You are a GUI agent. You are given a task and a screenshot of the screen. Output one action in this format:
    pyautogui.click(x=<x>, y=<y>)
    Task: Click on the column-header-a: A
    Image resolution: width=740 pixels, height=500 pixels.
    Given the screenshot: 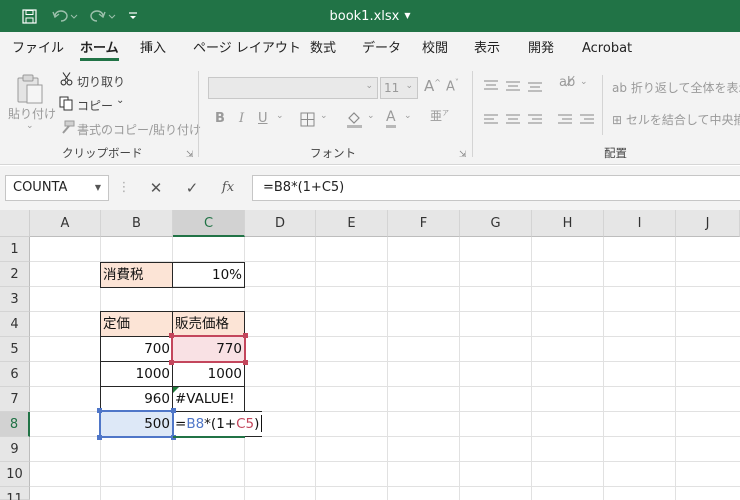 What is the action you would take?
    pyautogui.click(x=65, y=223)
    